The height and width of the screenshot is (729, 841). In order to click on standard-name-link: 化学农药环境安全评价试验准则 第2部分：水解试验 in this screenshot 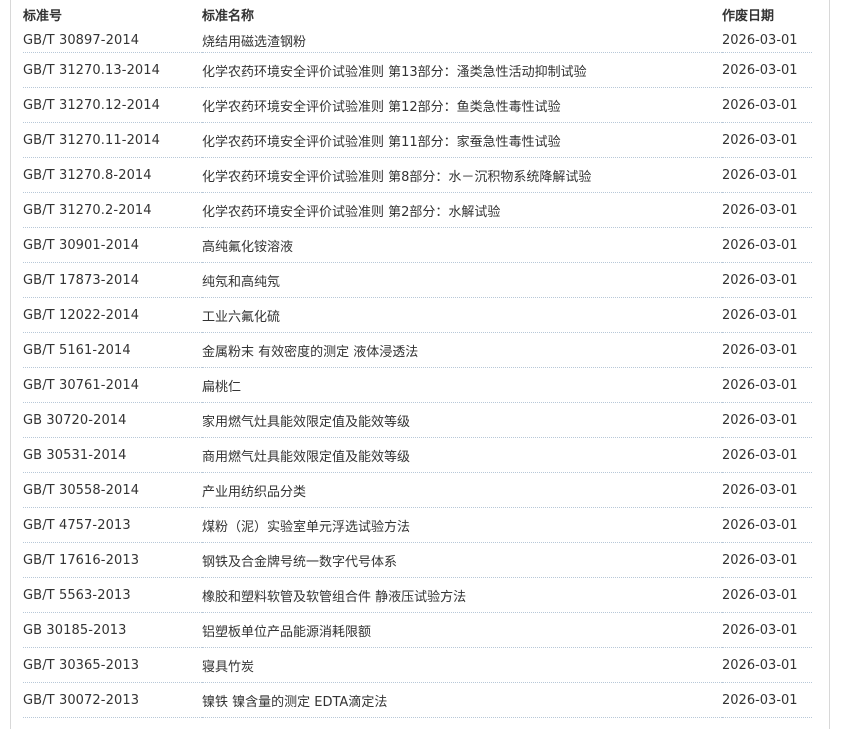, I will do `click(462, 210)`.